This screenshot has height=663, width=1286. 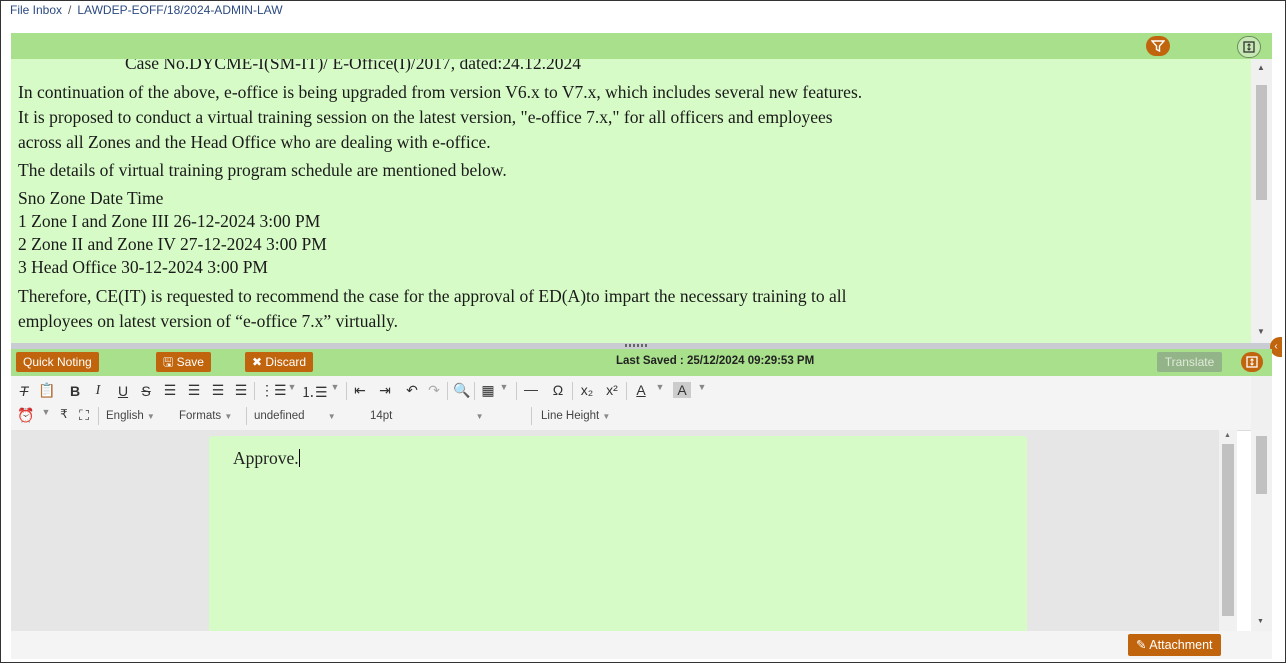 I want to click on save-label: Save, so click(x=190, y=362).